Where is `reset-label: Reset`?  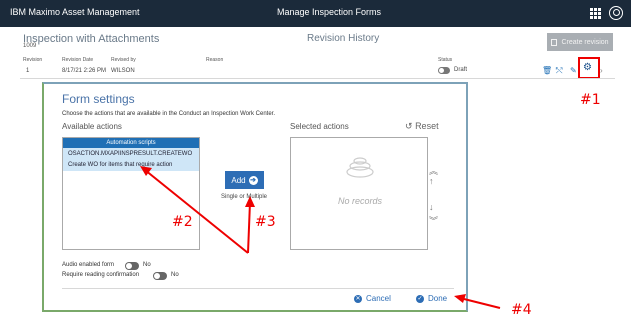 reset-label: Reset is located at coordinates (427, 126).